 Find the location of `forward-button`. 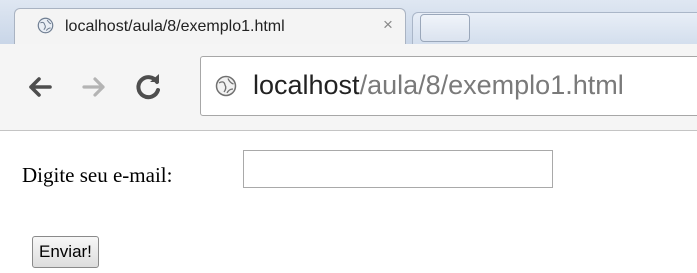

forward-button is located at coordinates (95, 87).